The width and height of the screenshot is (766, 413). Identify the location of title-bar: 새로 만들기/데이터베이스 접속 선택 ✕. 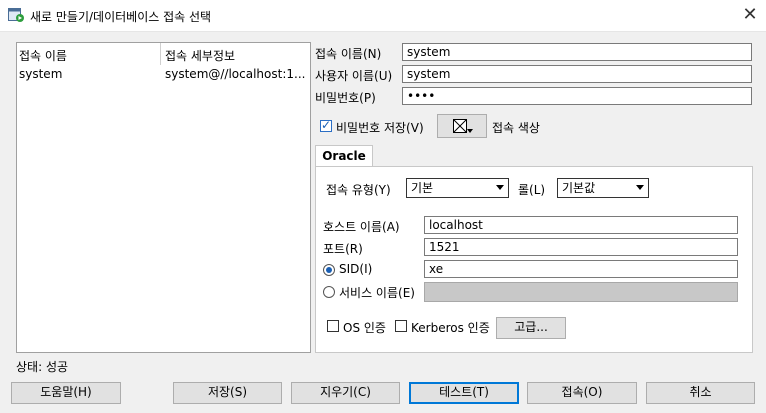
(383, 16).